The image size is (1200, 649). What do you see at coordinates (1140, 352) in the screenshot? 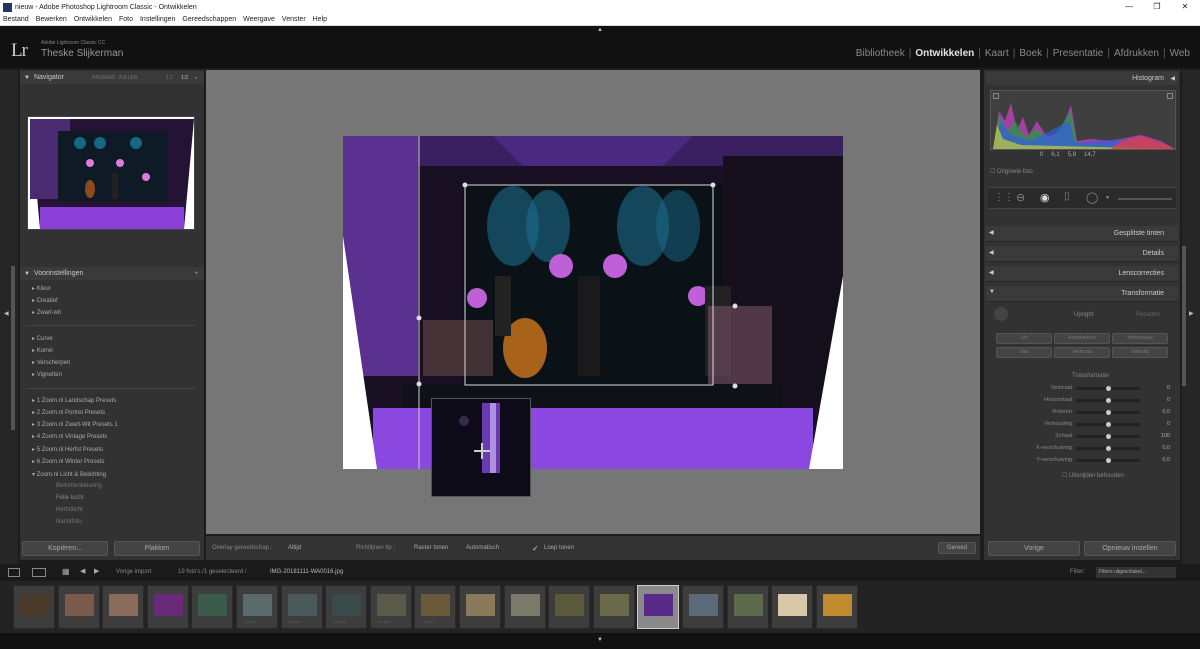
I see `upright-full-button: Volledig` at bounding box center [1140, 352].